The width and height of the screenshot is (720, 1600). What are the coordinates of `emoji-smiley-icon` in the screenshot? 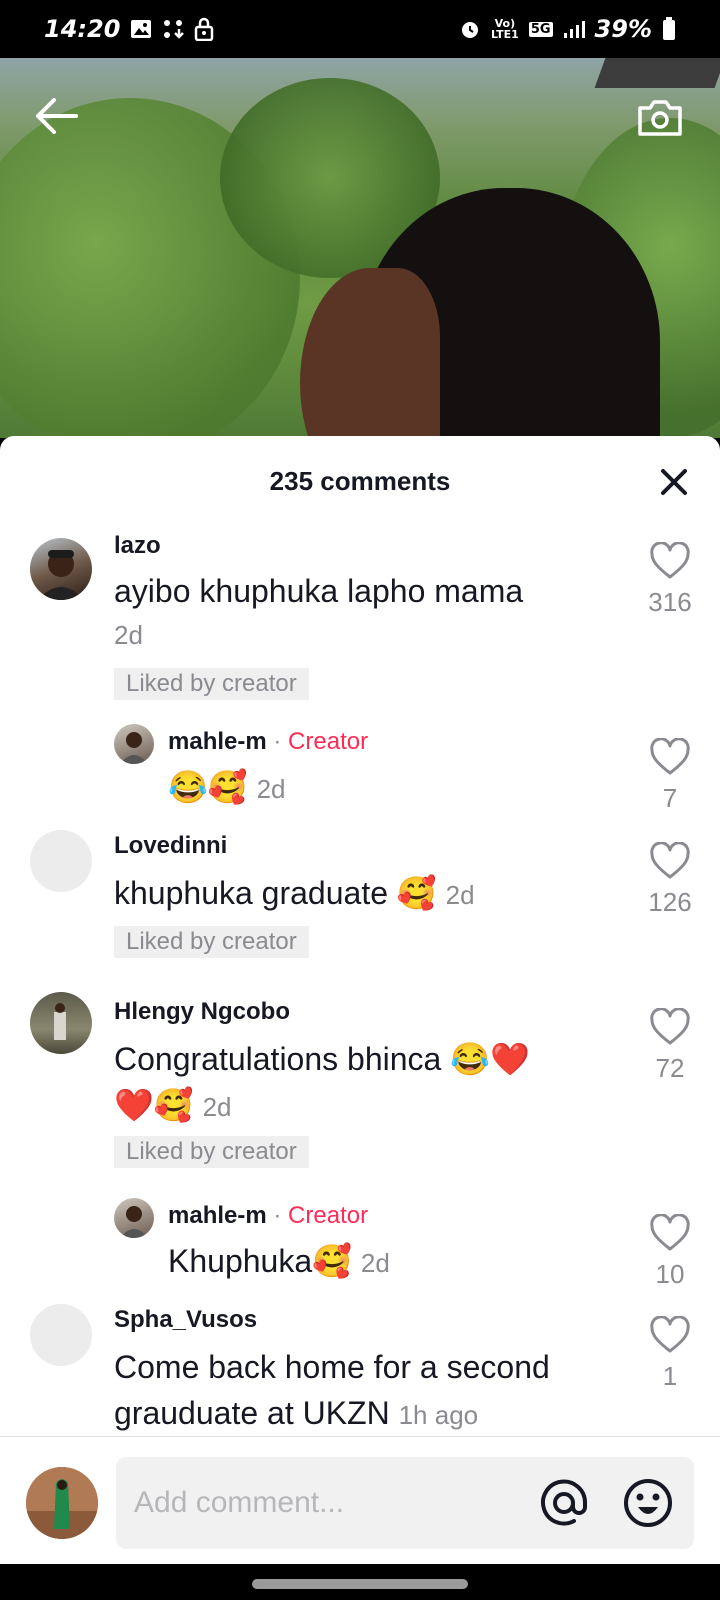 It's located at (648, 1503).